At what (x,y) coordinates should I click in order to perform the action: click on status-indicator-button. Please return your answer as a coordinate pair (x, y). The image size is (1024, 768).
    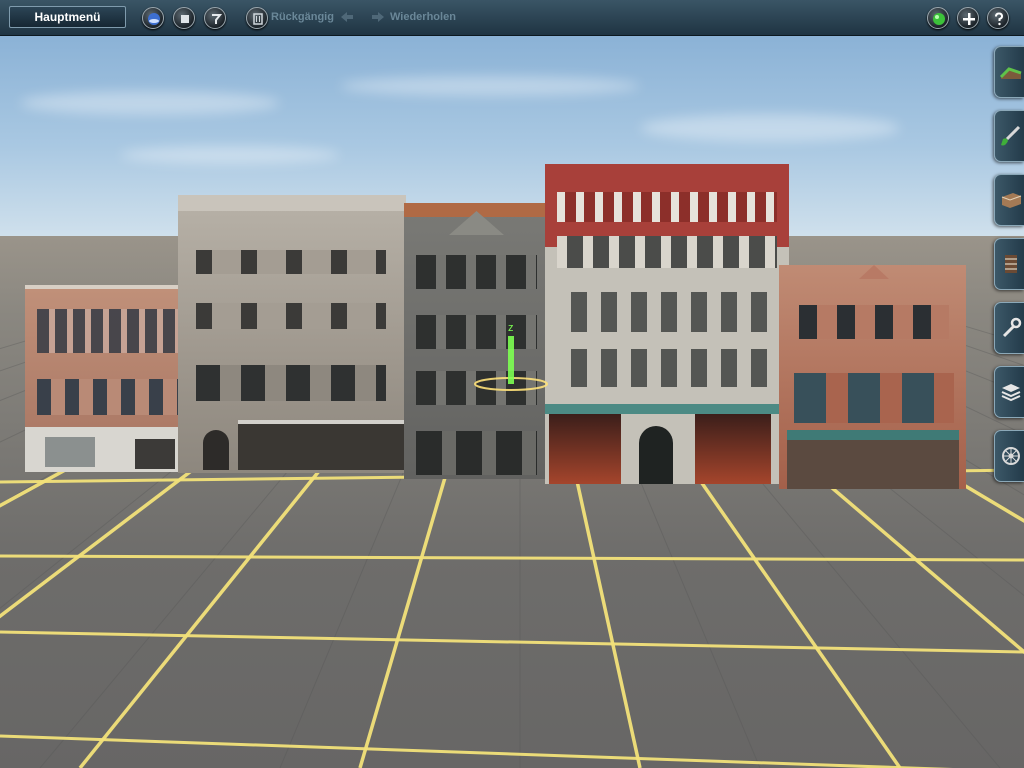
    Looking at the image, I should click on (938, 18).